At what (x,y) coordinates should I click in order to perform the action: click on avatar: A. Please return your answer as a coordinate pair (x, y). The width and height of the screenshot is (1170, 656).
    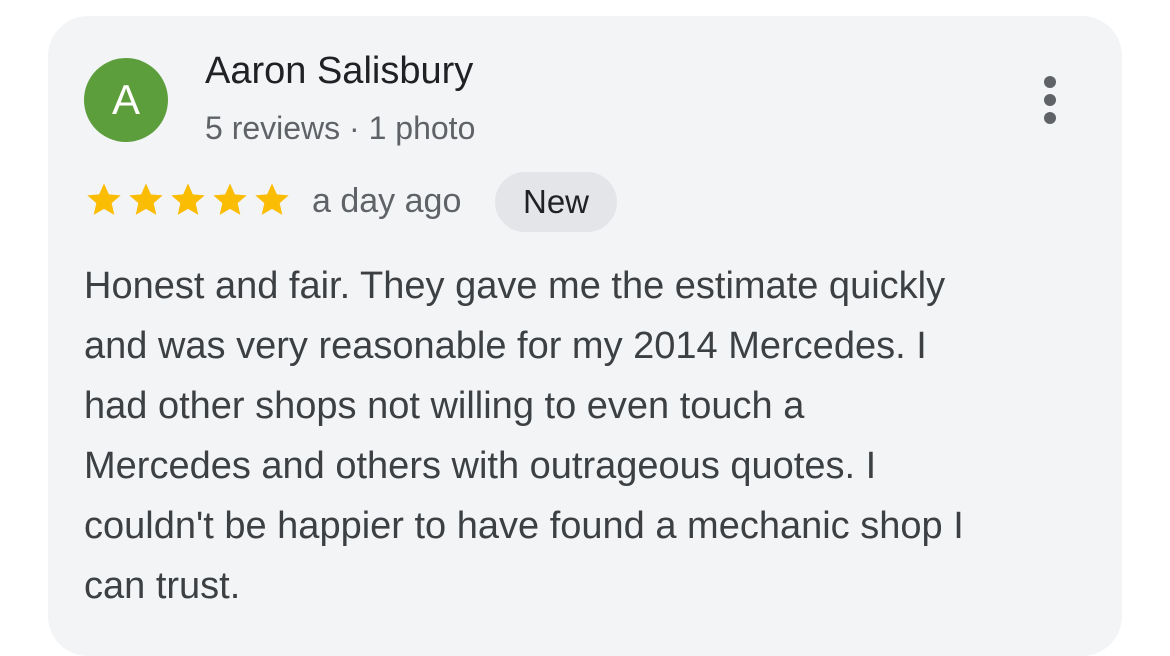
    Looking at the image, I should click on (126, 100).